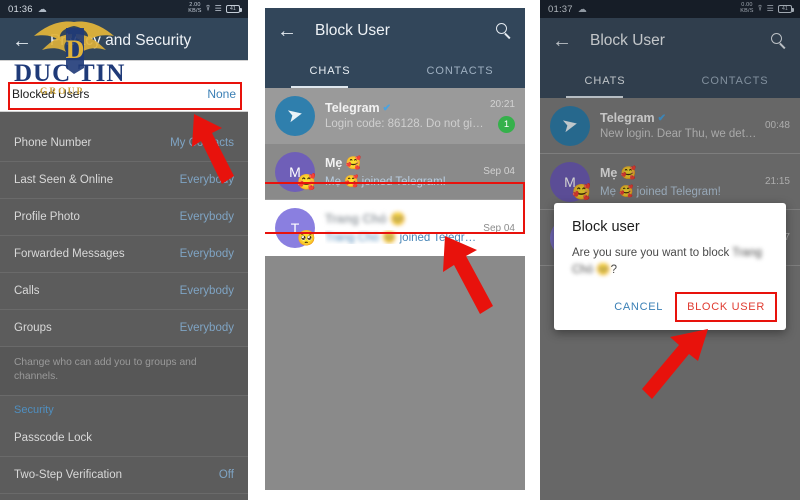 Image resolution: width=800 pixels, height=500 pixels. I want to click on setting-label: Last Seen & Online, so click(64, 180).